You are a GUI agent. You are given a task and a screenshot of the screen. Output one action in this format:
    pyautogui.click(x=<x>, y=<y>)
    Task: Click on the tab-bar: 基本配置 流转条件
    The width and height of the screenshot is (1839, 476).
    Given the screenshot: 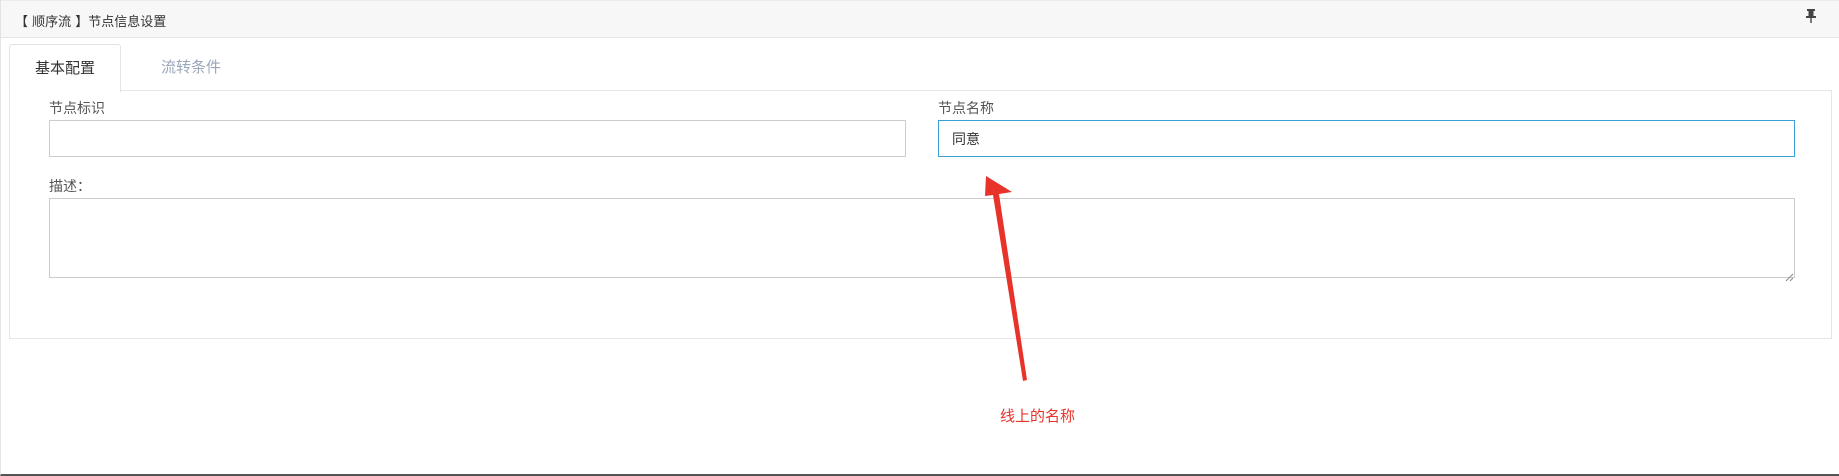 What is the action you would take?
    pyautogui.click(x=920, y=68)
    